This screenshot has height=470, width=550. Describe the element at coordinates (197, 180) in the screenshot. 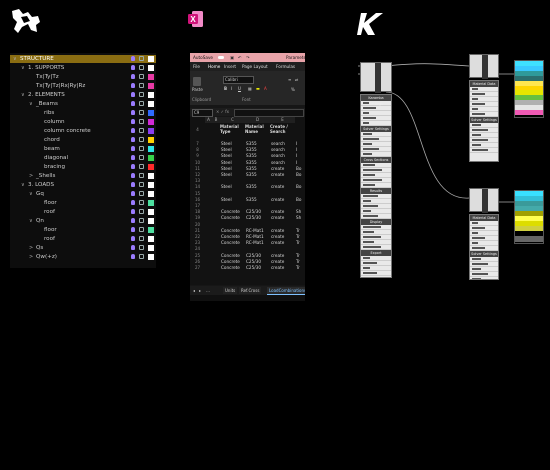

I see `row-number: 13` at that location.